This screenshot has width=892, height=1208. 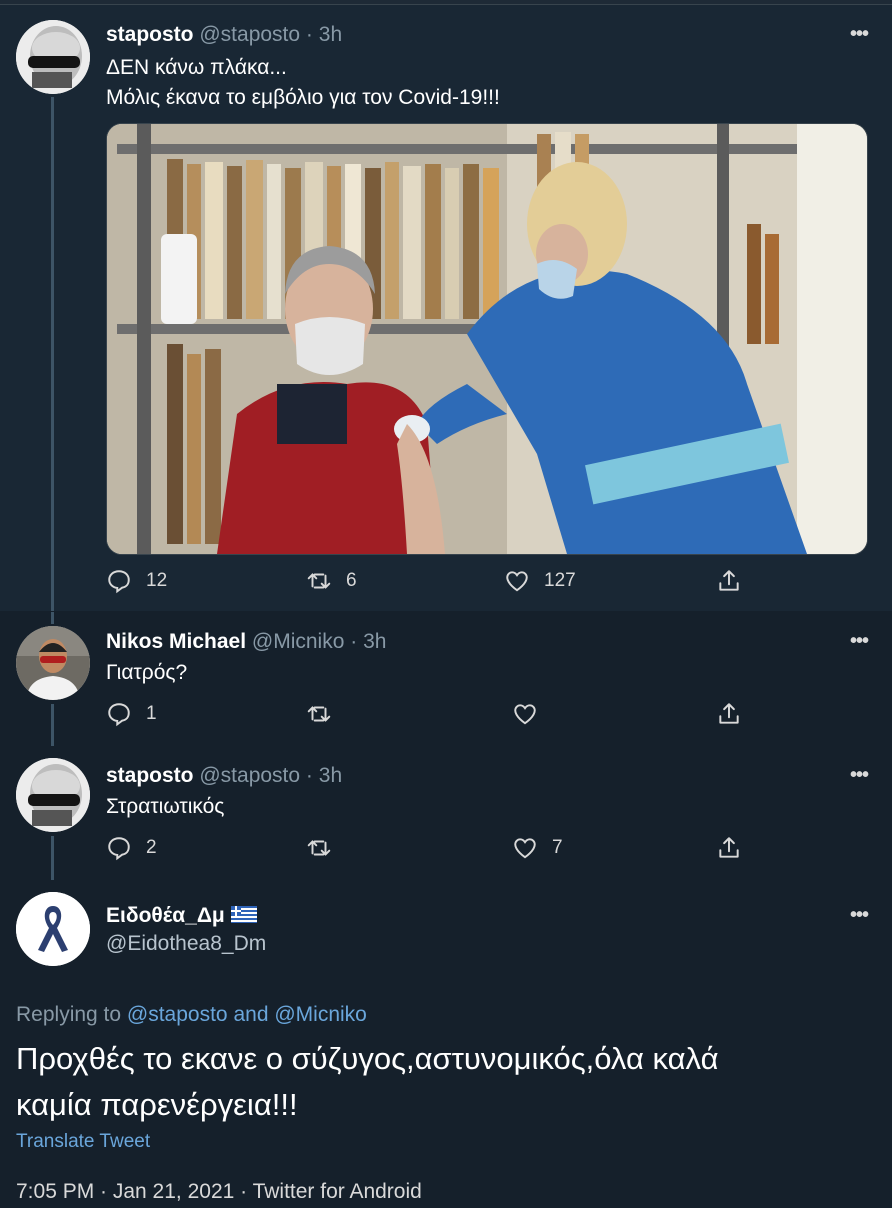 I want to click on replying-to: Replying to @staposto and @Micniko, so click(x=191, y=1015).